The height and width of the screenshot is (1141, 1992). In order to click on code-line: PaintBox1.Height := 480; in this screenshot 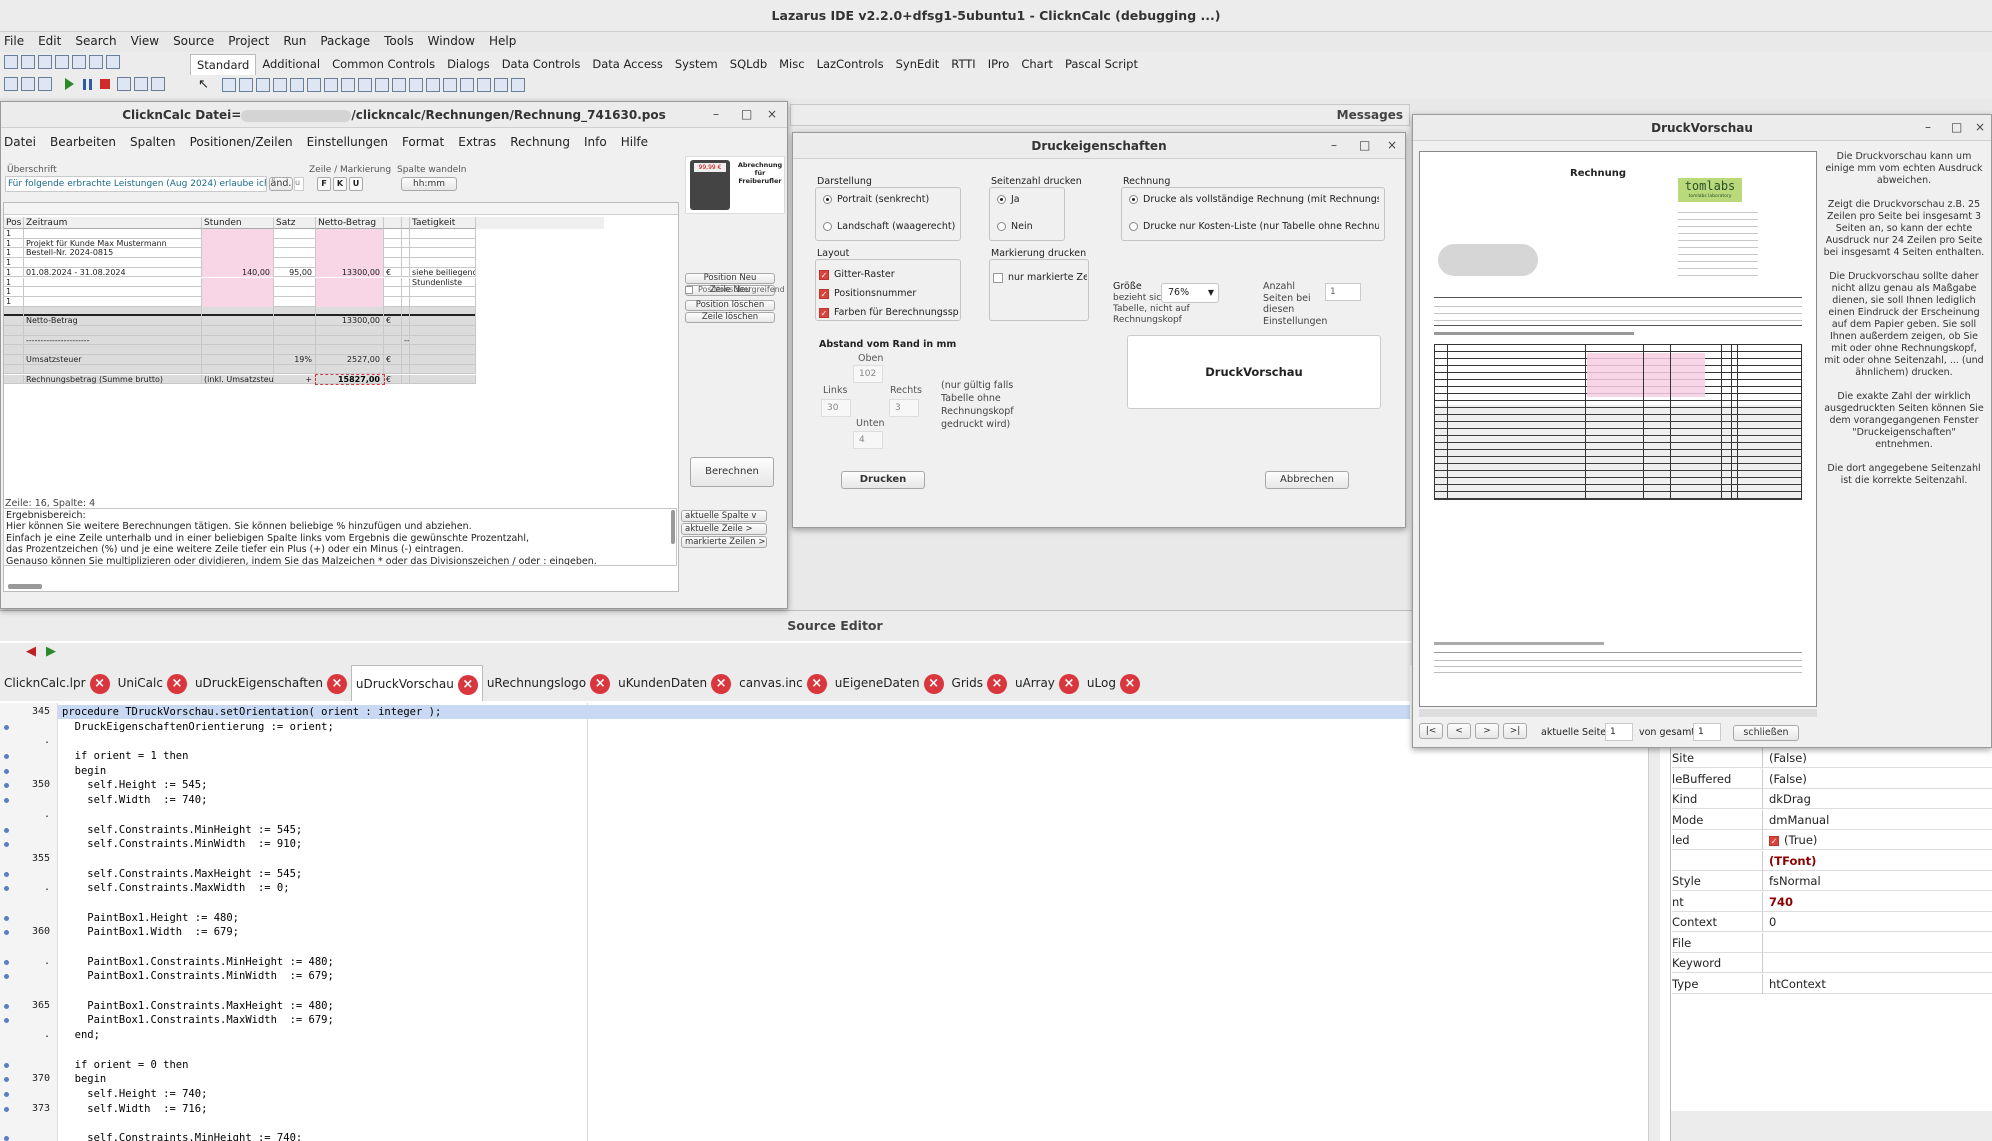, I will do `click(251, 918)`.